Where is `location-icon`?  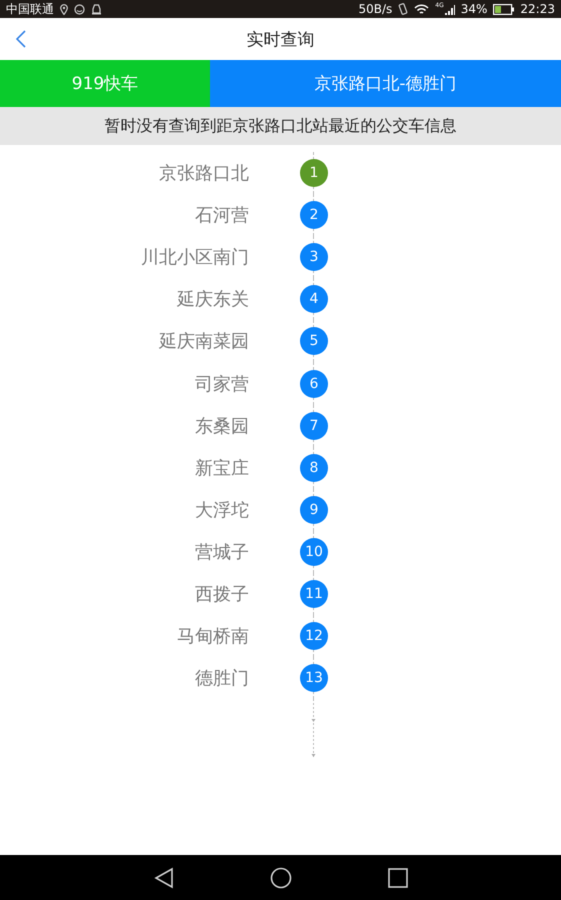
location-icon is located at coordinates (64, 9).